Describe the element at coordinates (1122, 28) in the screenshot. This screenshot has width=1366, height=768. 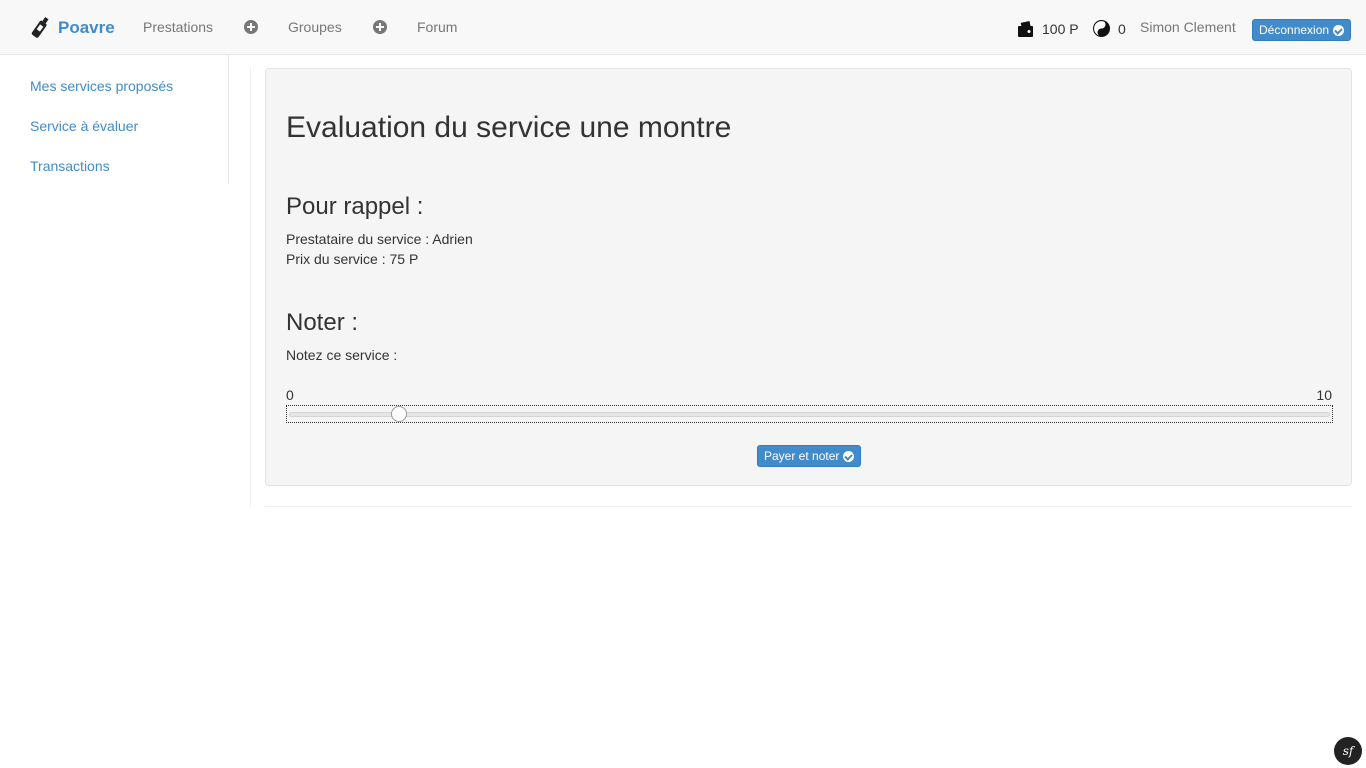
I see `karma-value: 0` at that location.